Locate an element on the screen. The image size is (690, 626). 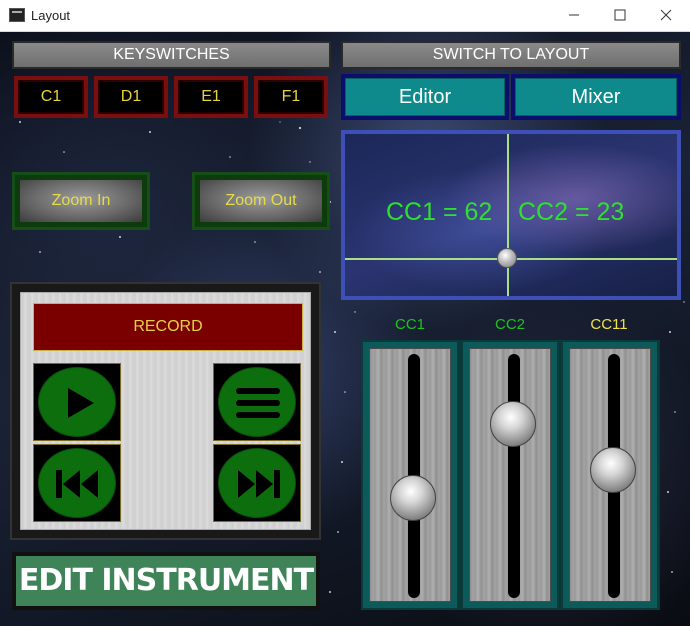
maximize-icon is located at coordinates (620, 15).